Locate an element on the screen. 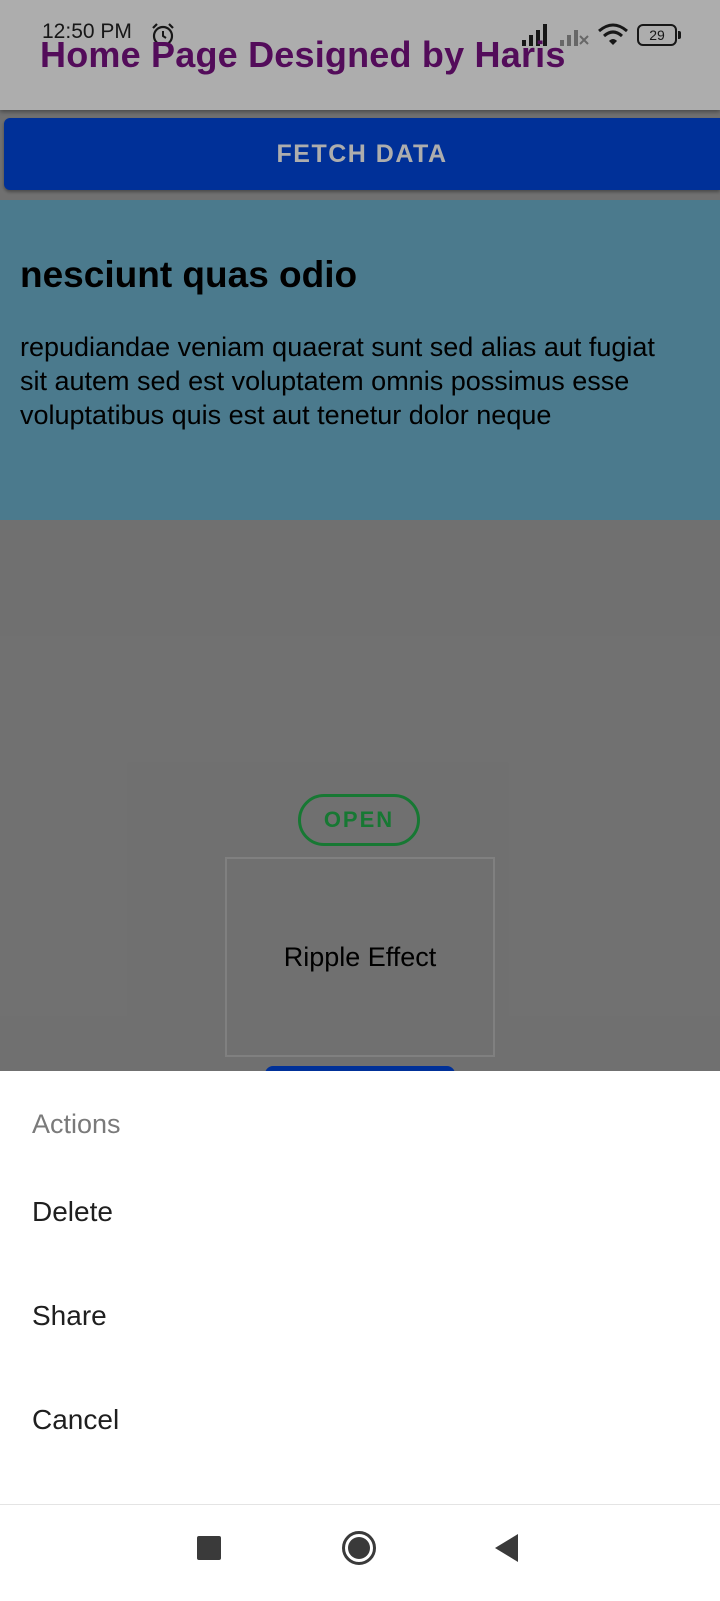  action-cancel: Cancel is located at coordinates (360, 1420).